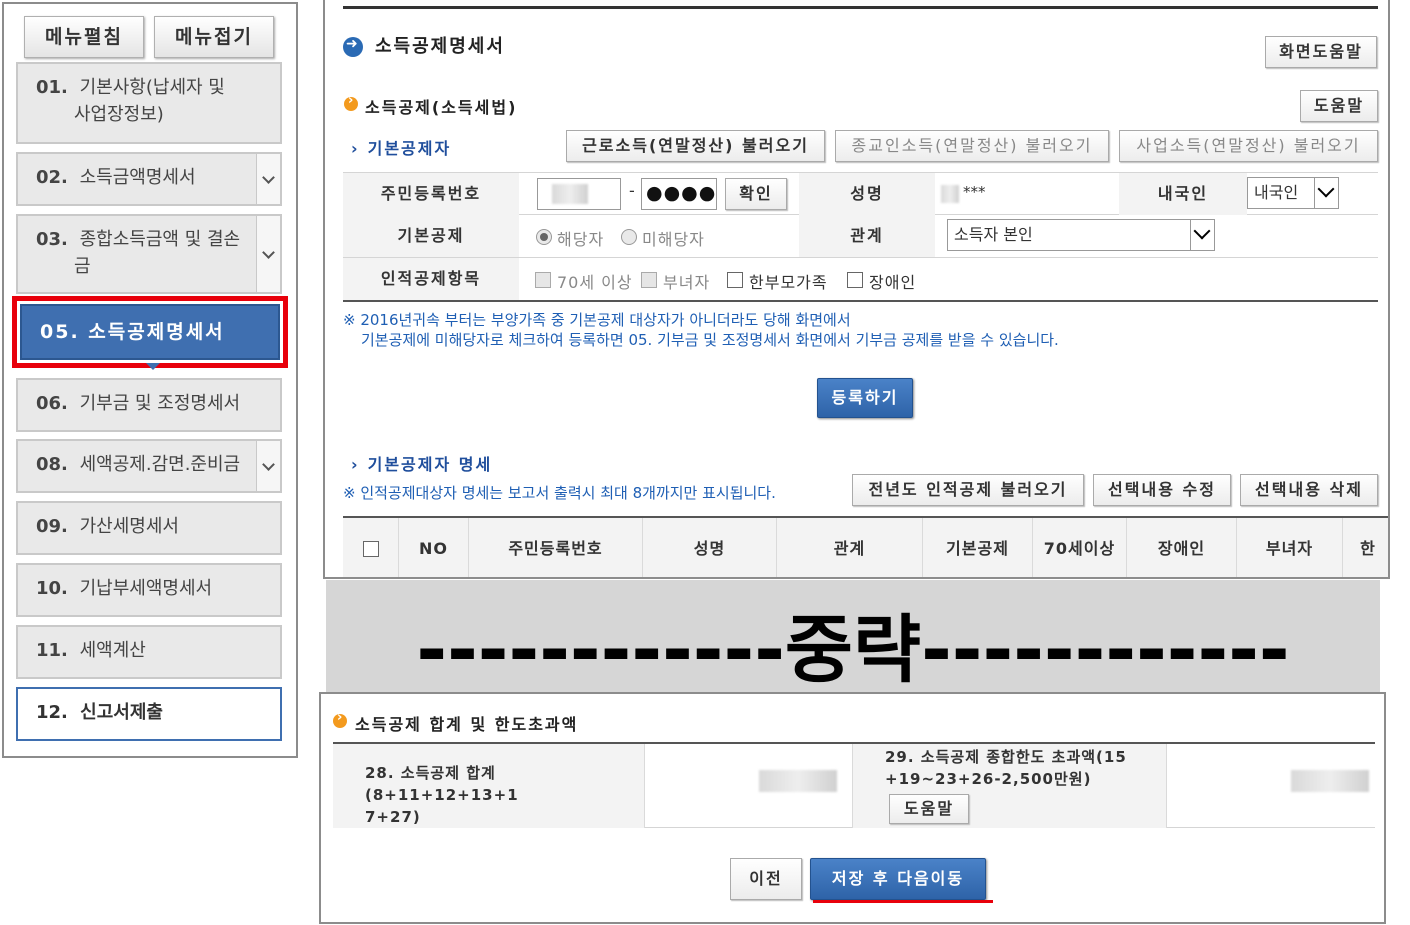  What do you see at coordinates (898, 879) in the screenshot?
I see `save-next-button: 저장 후 다음이동` at bounding box center [898, 879].